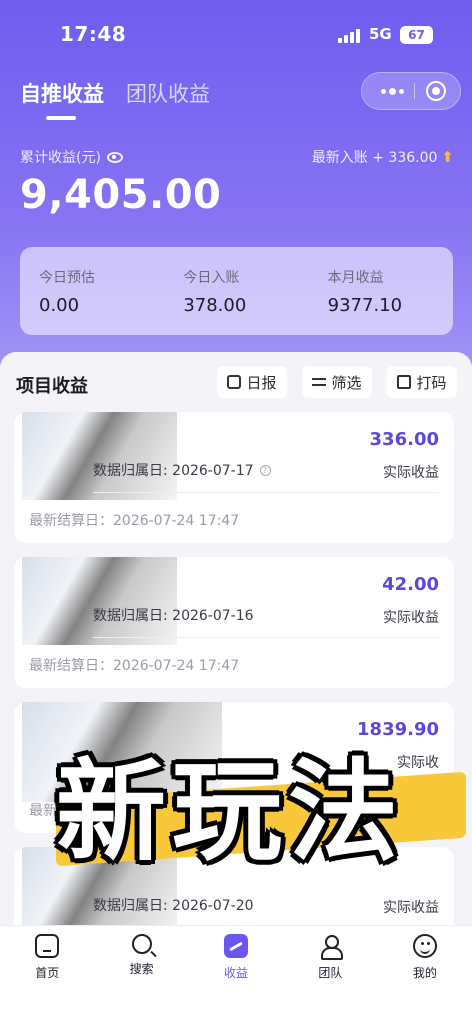 The height and width of the screenshot is (1024, 472). I want to click on search-icon, so click(141, 944).